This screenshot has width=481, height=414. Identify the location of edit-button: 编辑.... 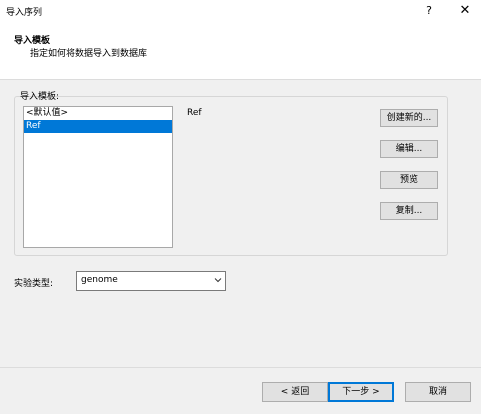
(409, 149).